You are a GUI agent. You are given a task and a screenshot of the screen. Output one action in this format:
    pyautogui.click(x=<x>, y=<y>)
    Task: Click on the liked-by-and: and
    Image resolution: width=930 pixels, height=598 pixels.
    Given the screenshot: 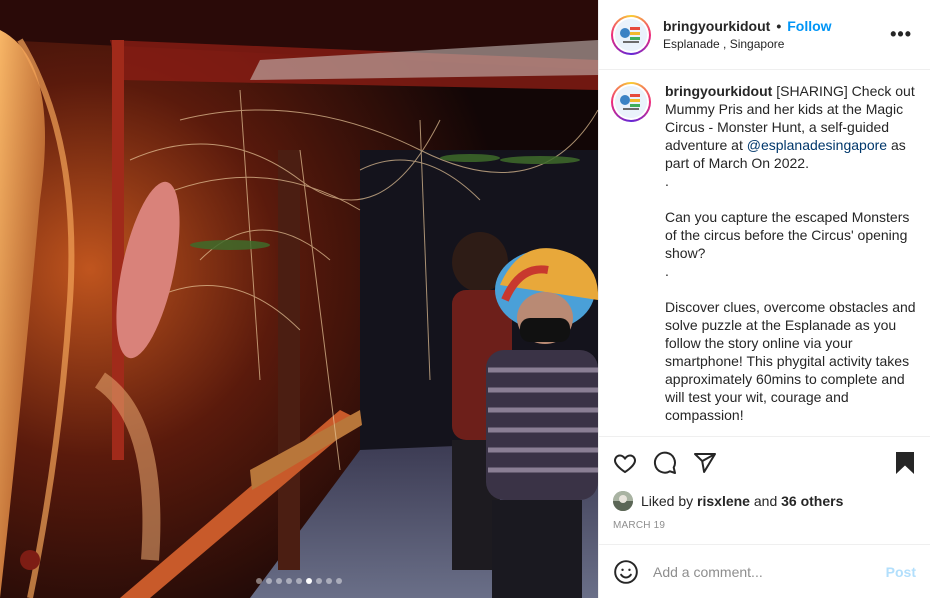 What is the action you would take?
    pyautogui.click(x=765, y=501)
    